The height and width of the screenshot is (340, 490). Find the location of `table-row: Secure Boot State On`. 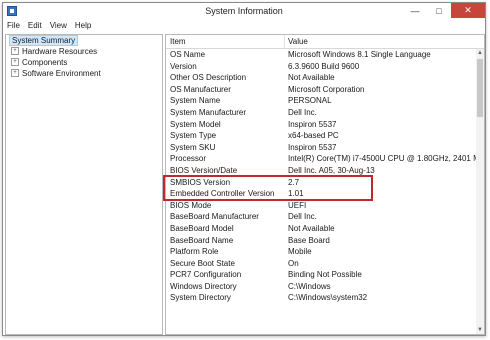

table-row: Secure Boot State On is located at coordinates (321, 264).